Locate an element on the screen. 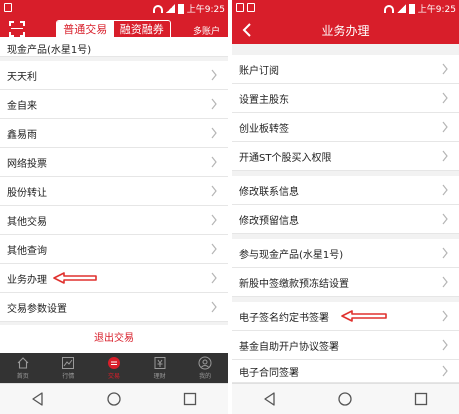 The width and height of the screenshot is (459, 414). list-item-label: 鑫易雨 is located at coordinates (22, 135).